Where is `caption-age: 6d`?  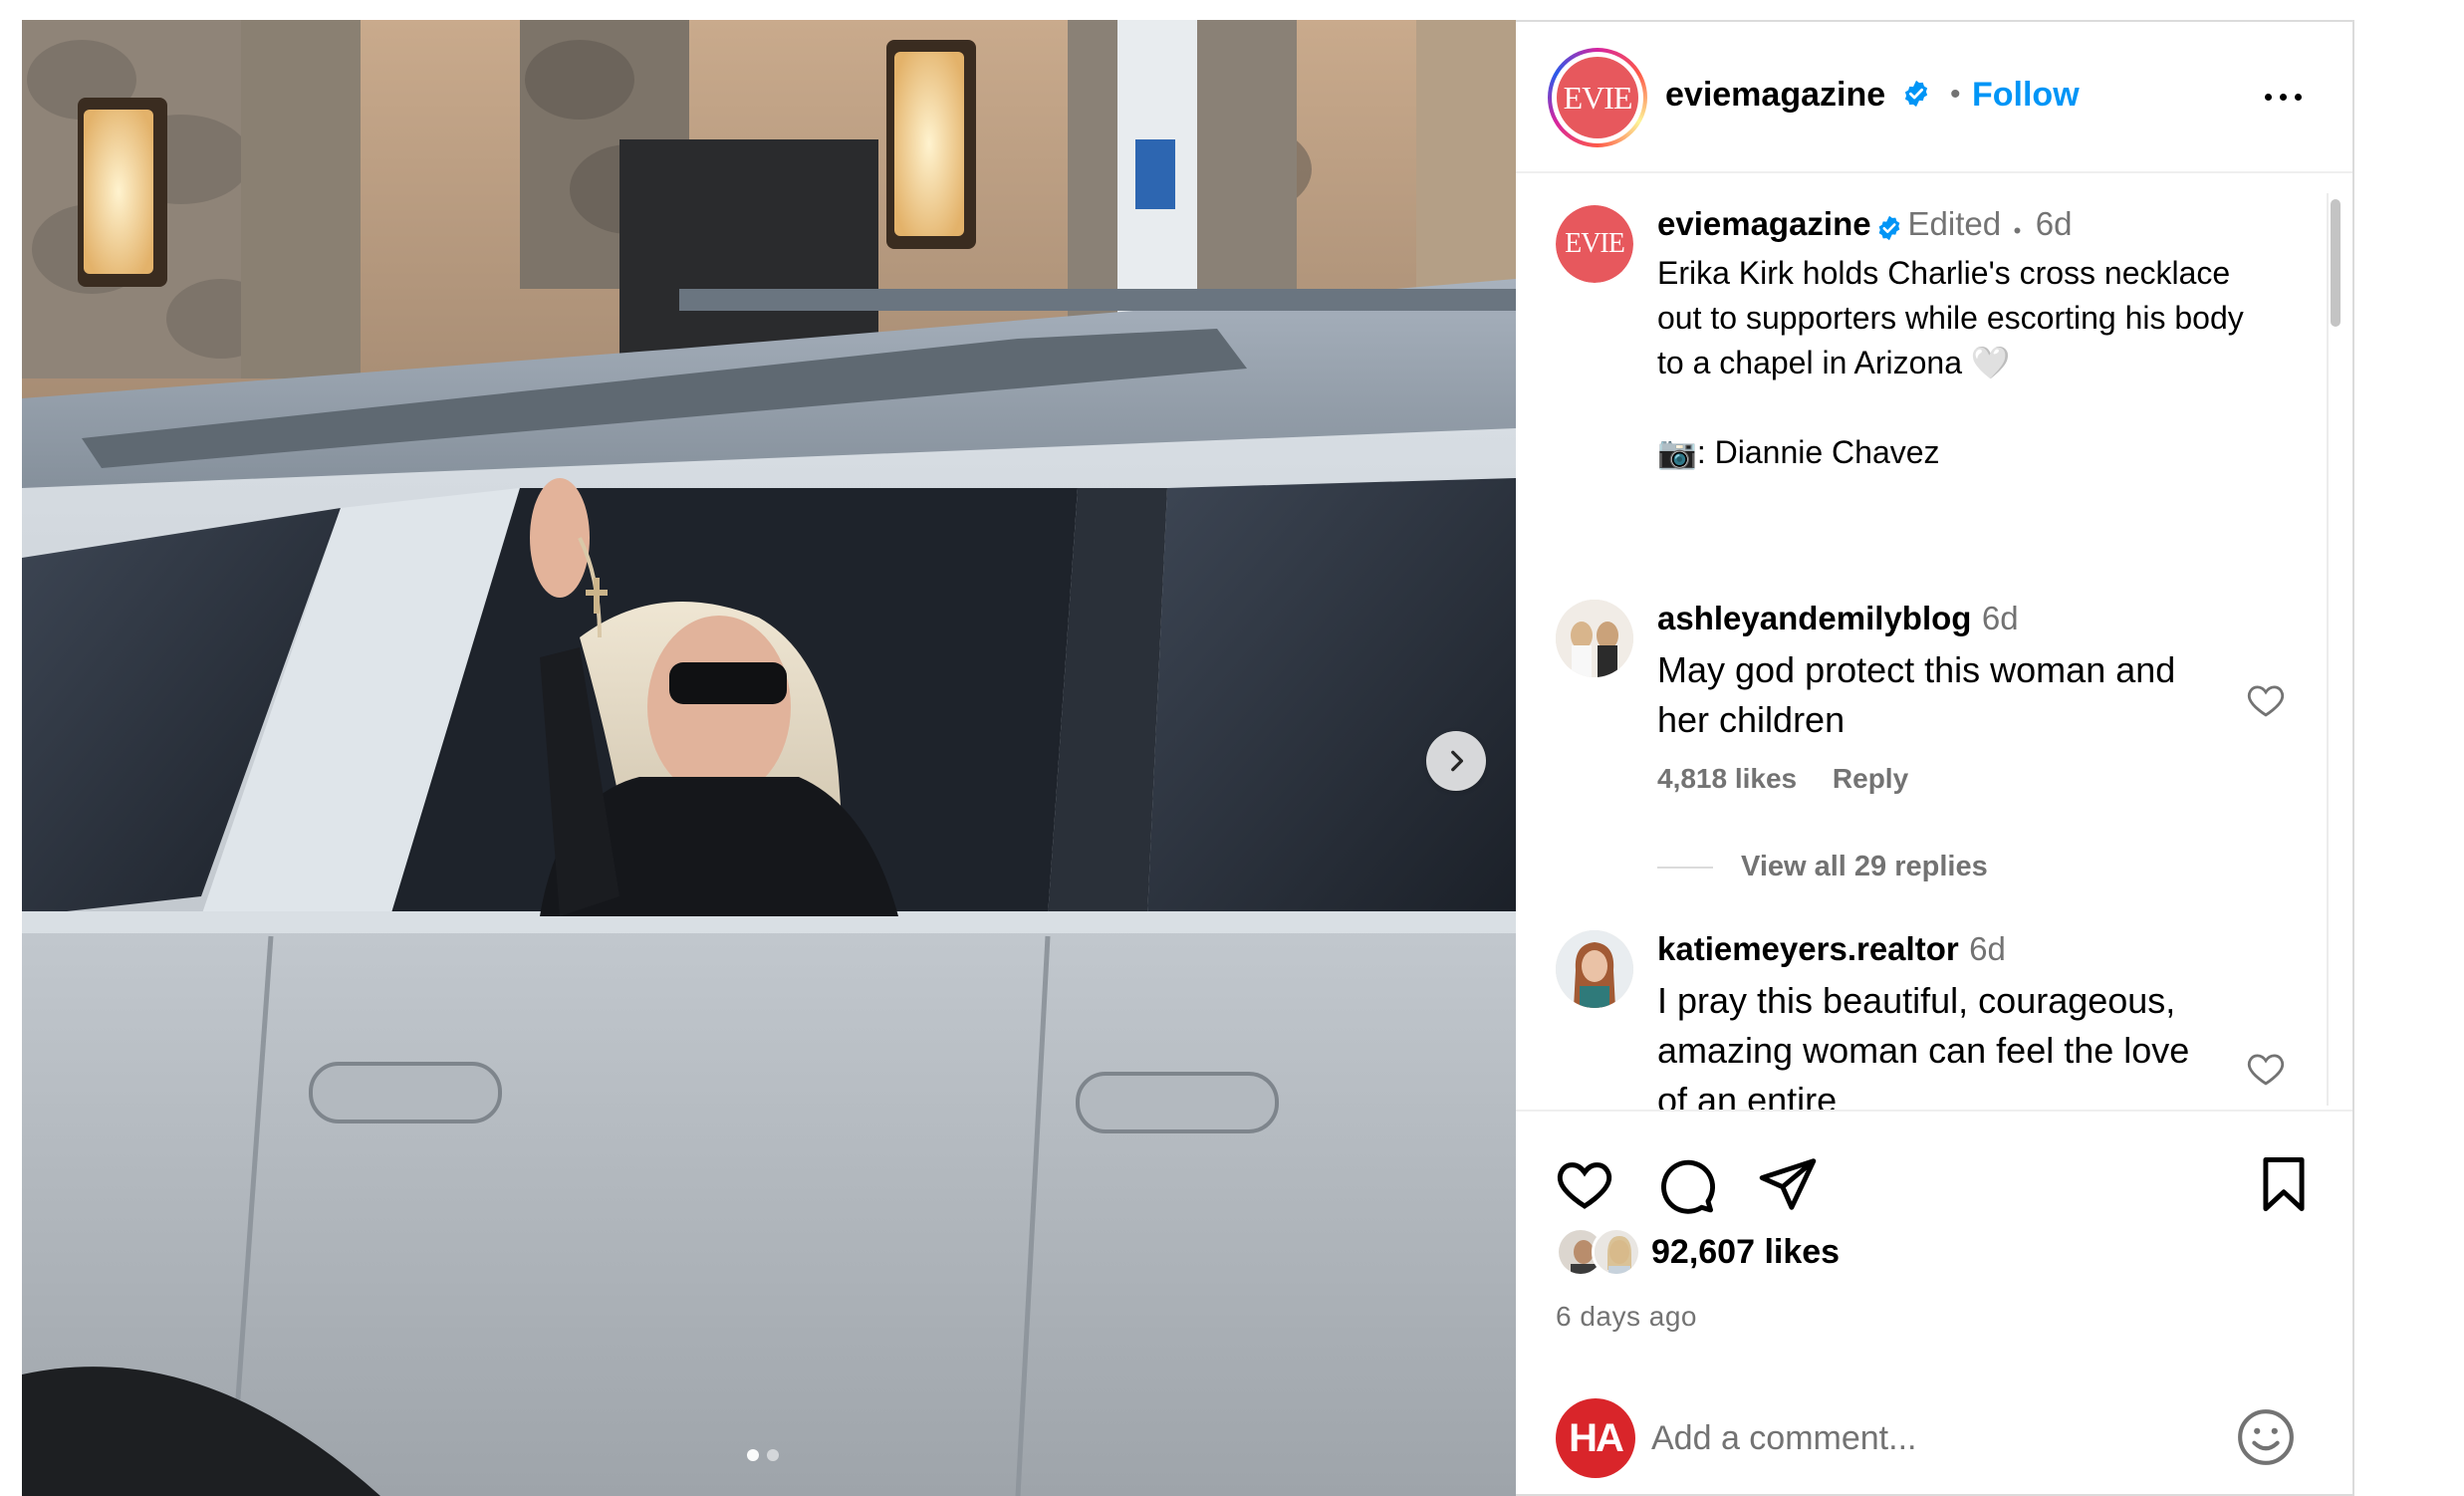
caption-age: 6d is located at coordinates (2054, 223).